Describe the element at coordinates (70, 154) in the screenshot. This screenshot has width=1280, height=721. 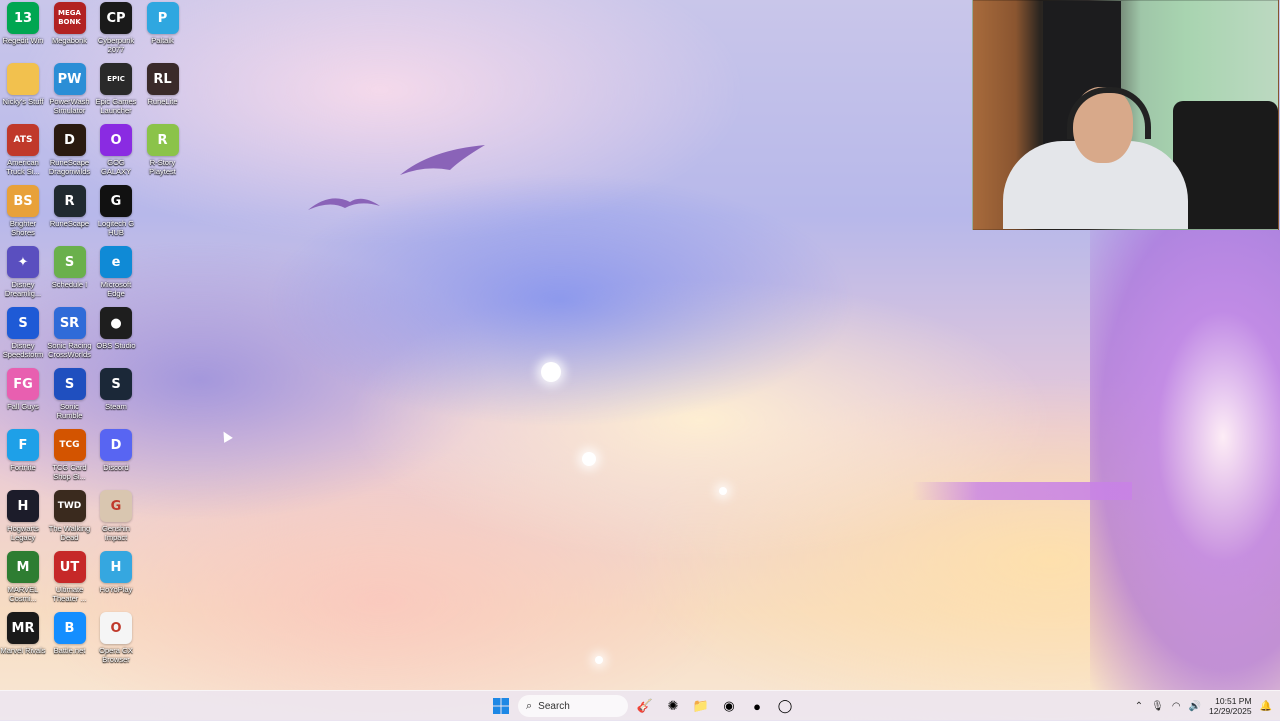
I see `desktop-shortcut: D RuneScape Dragonwilds` at that location.